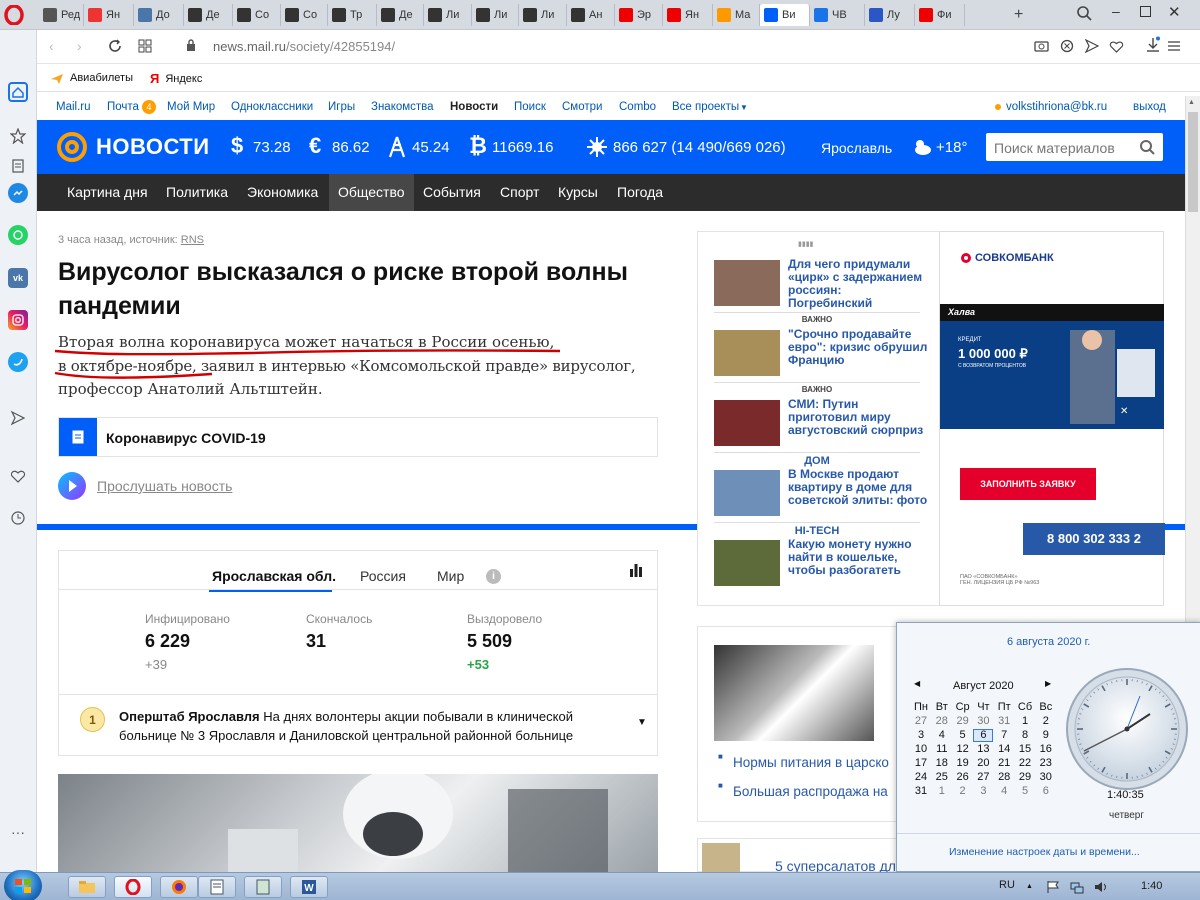 Image resolution: width=1200 pixels, height=900 pixels. I want to click on tab-russia: Россия, so click(383, 576).